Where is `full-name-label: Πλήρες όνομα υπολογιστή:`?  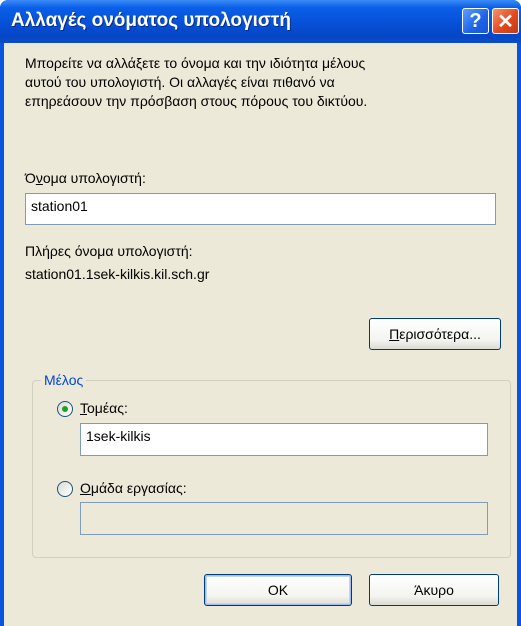 full-name-label: Πλήρες όνομα υπολογιστή: is located at coordinates (109, 251).